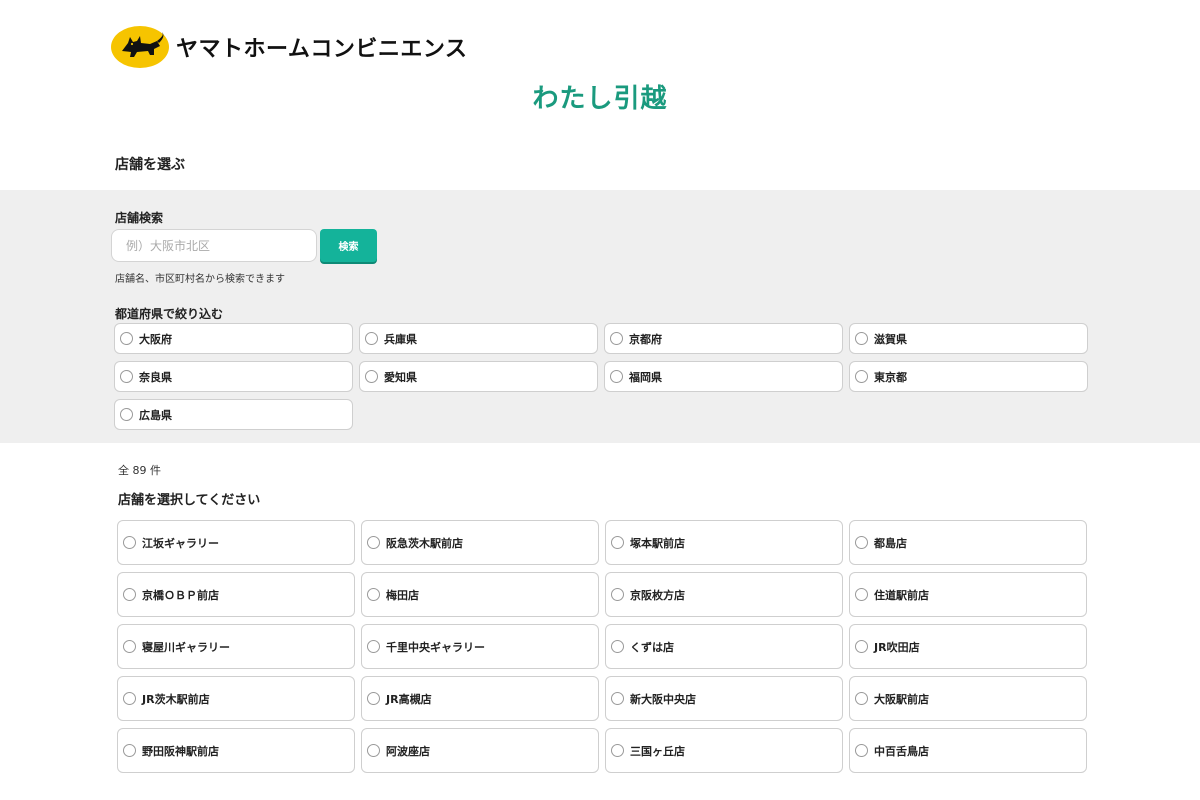 This screenshot has width=1200, height=800. I want to click on yamato-cat-logo-icon, so click(140, 47).